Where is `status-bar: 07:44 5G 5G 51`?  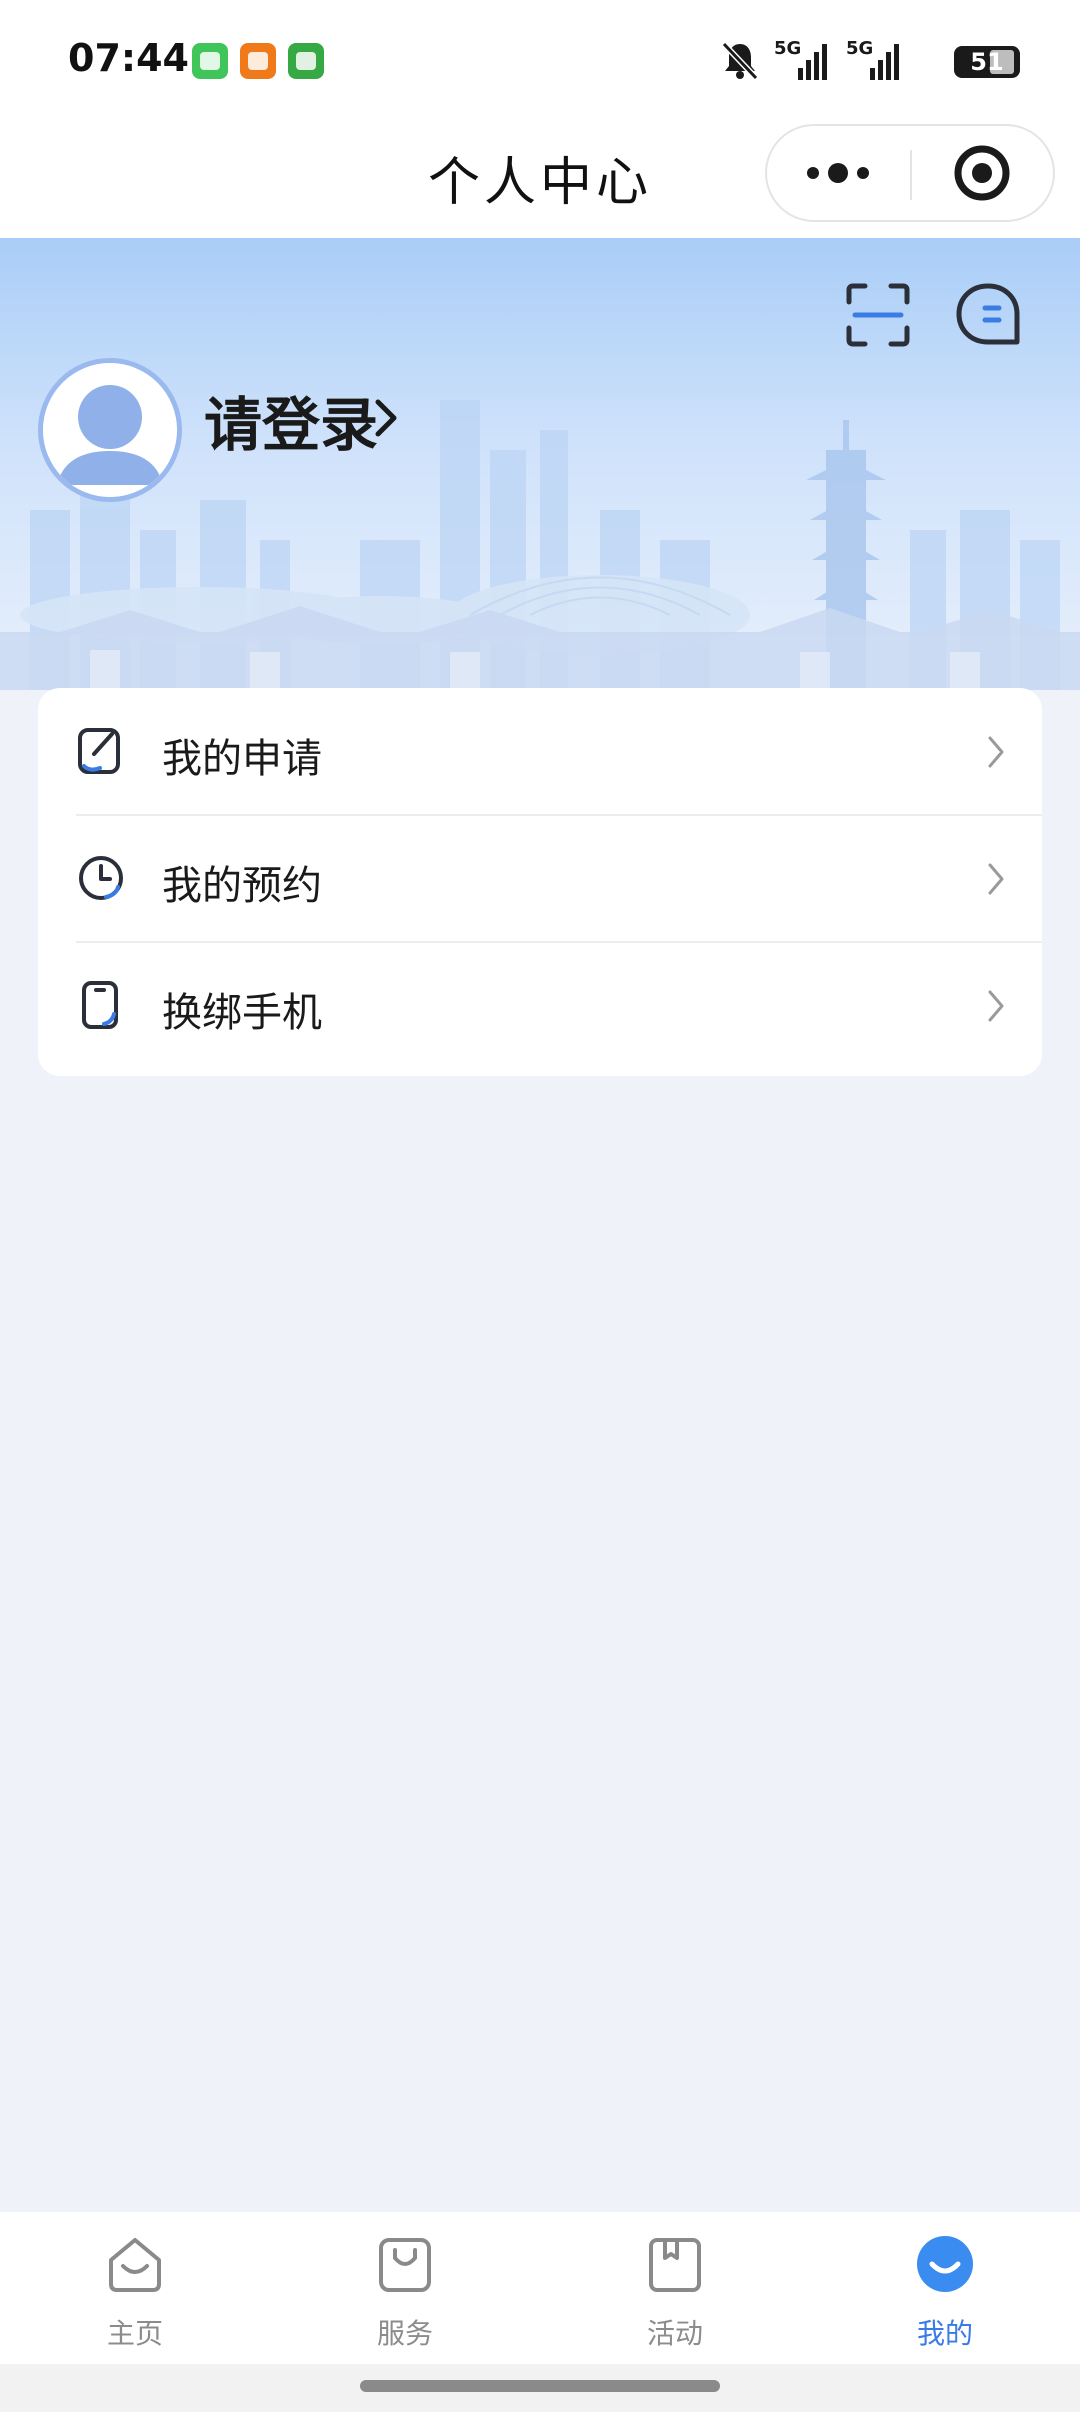
status-bar: 07:44 5G 5G 51 is located at coordinates (540, 60).